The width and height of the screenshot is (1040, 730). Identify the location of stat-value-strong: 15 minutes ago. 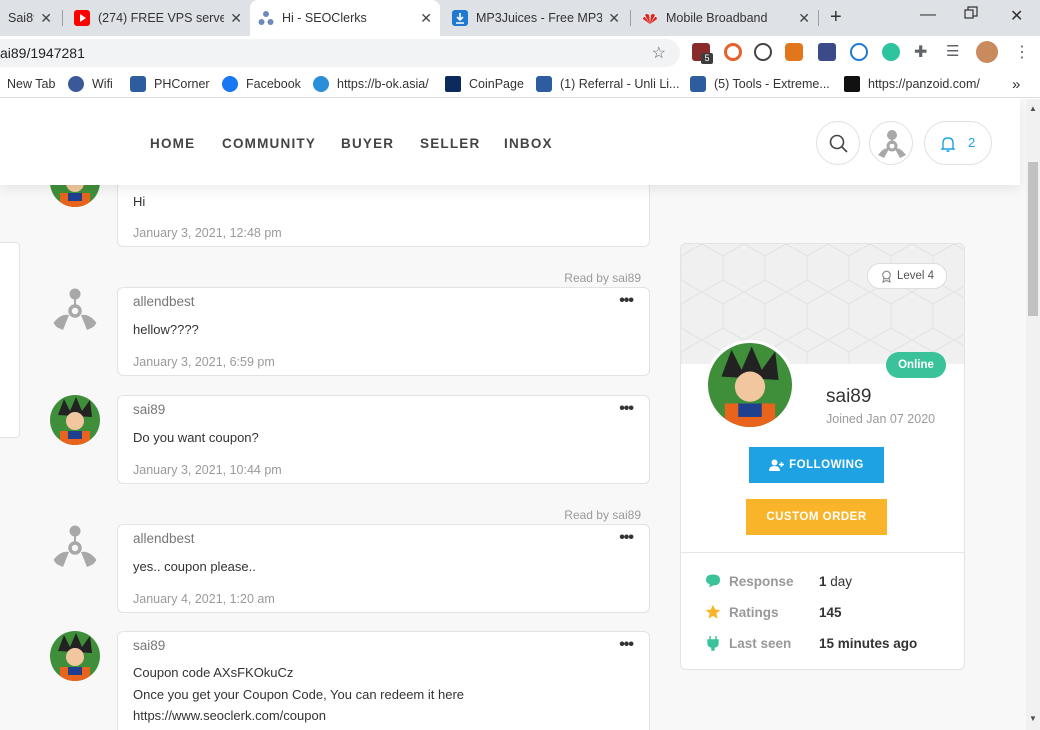
(868, 643).